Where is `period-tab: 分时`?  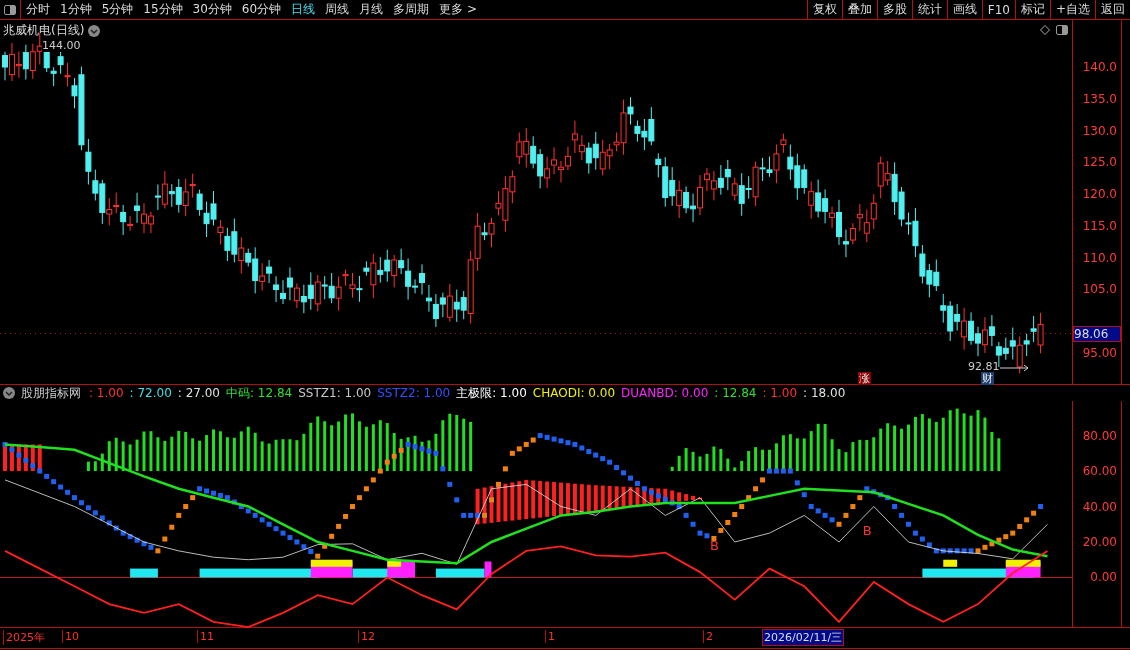 period-tab: 分时 is located at coordinates (38, 9).